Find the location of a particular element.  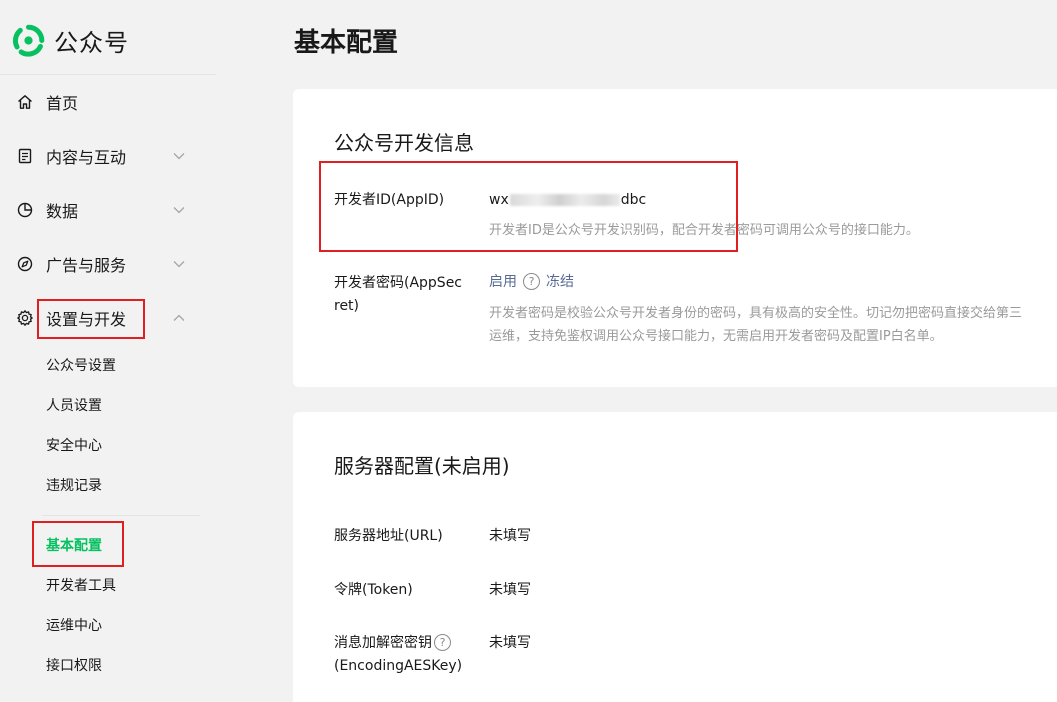

aes-key-label: 消息加解密密钥? (EncodingAESKey) is located at coordinates (398, 655).